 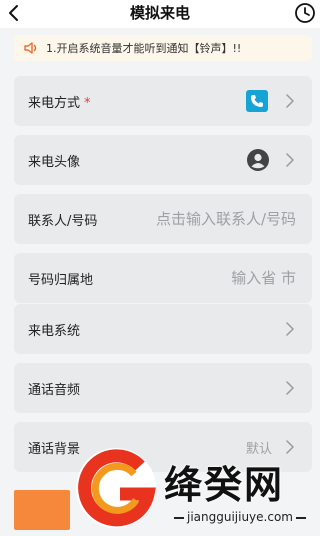 What do you see at coordinates (54, 162) in the screenshot?
I see `caller-avatar-label: 来电头像` at bounding box center [54, 162].